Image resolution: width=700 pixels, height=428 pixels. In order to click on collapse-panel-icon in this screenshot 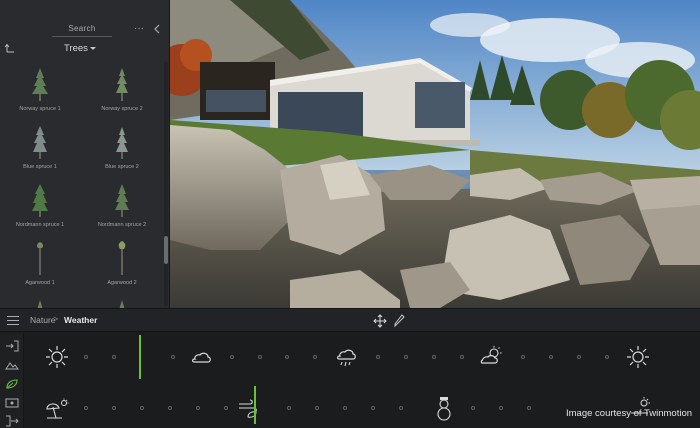, I will do `click(157, 29)`.